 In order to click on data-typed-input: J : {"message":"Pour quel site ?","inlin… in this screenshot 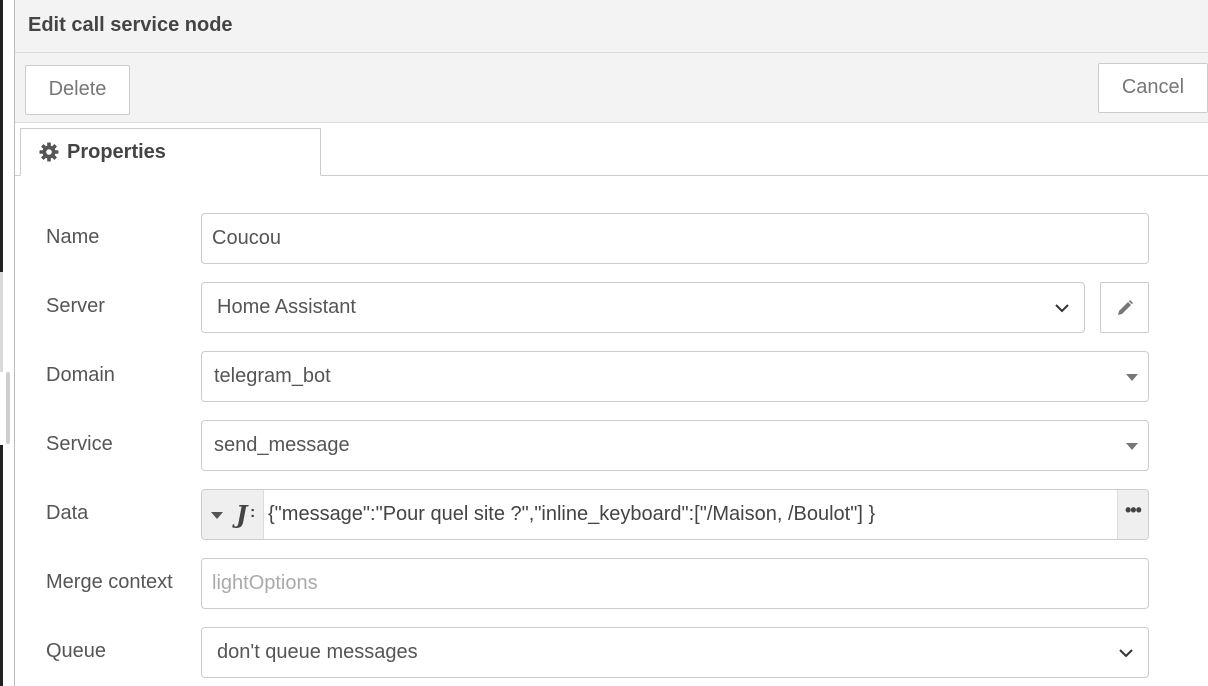, I will do `click(675, 514)`.